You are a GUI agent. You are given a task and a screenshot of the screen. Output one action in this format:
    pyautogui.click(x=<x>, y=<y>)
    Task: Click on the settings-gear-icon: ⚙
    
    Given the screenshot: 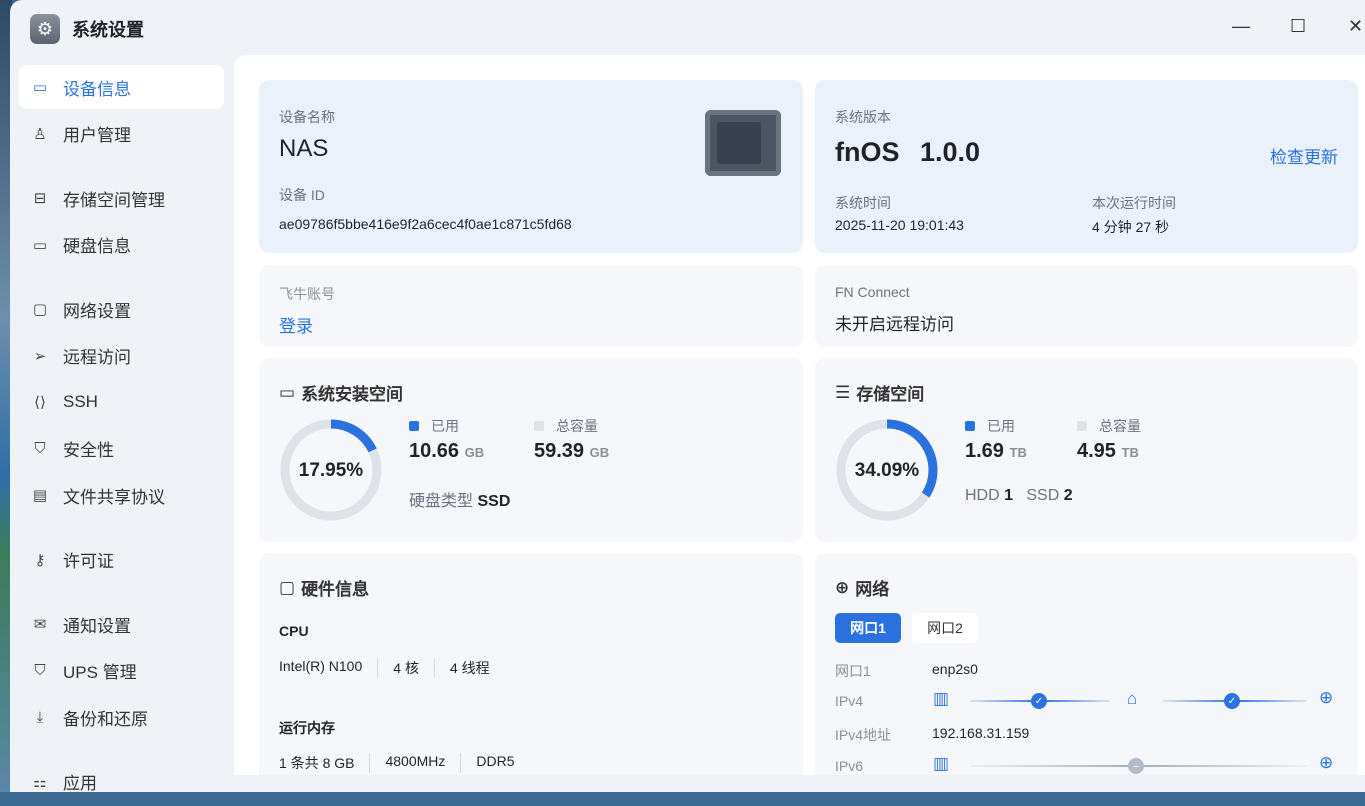 What is the action you would take?
    pyautogui.click(x=45, y=29)
    